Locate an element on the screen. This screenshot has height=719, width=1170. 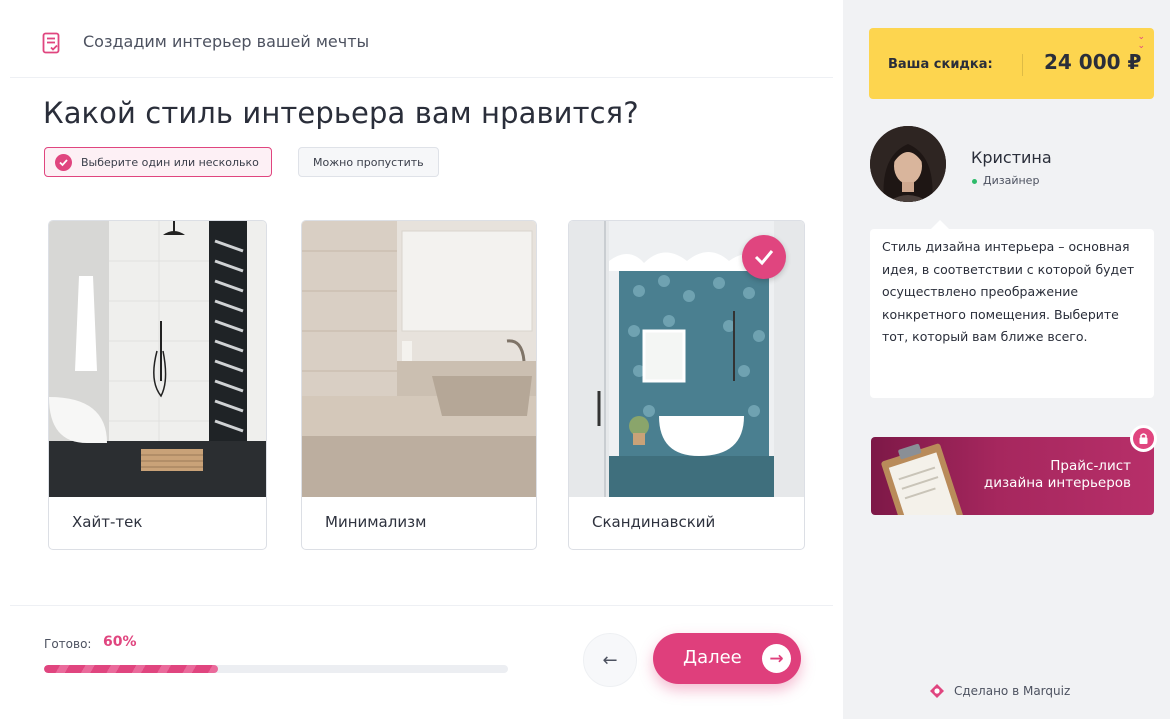
back-button: ← is located at coordinates (610, 660).